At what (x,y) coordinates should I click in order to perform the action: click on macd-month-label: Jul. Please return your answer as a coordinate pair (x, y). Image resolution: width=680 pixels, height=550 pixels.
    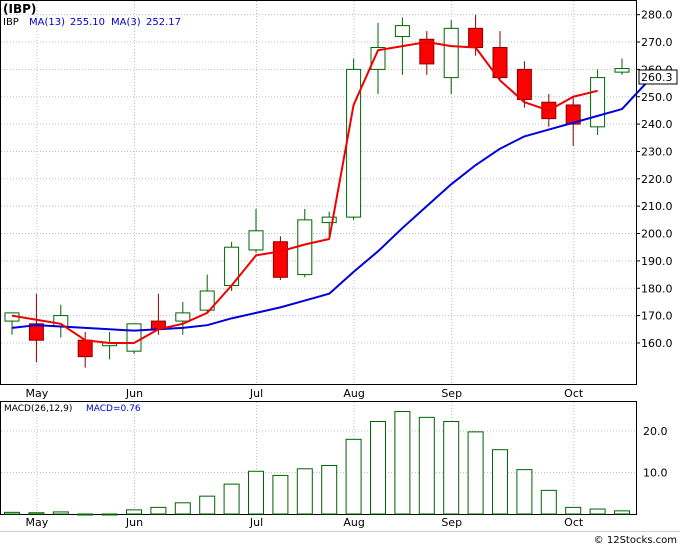
    Looking at the image, I should click on (256, 522).